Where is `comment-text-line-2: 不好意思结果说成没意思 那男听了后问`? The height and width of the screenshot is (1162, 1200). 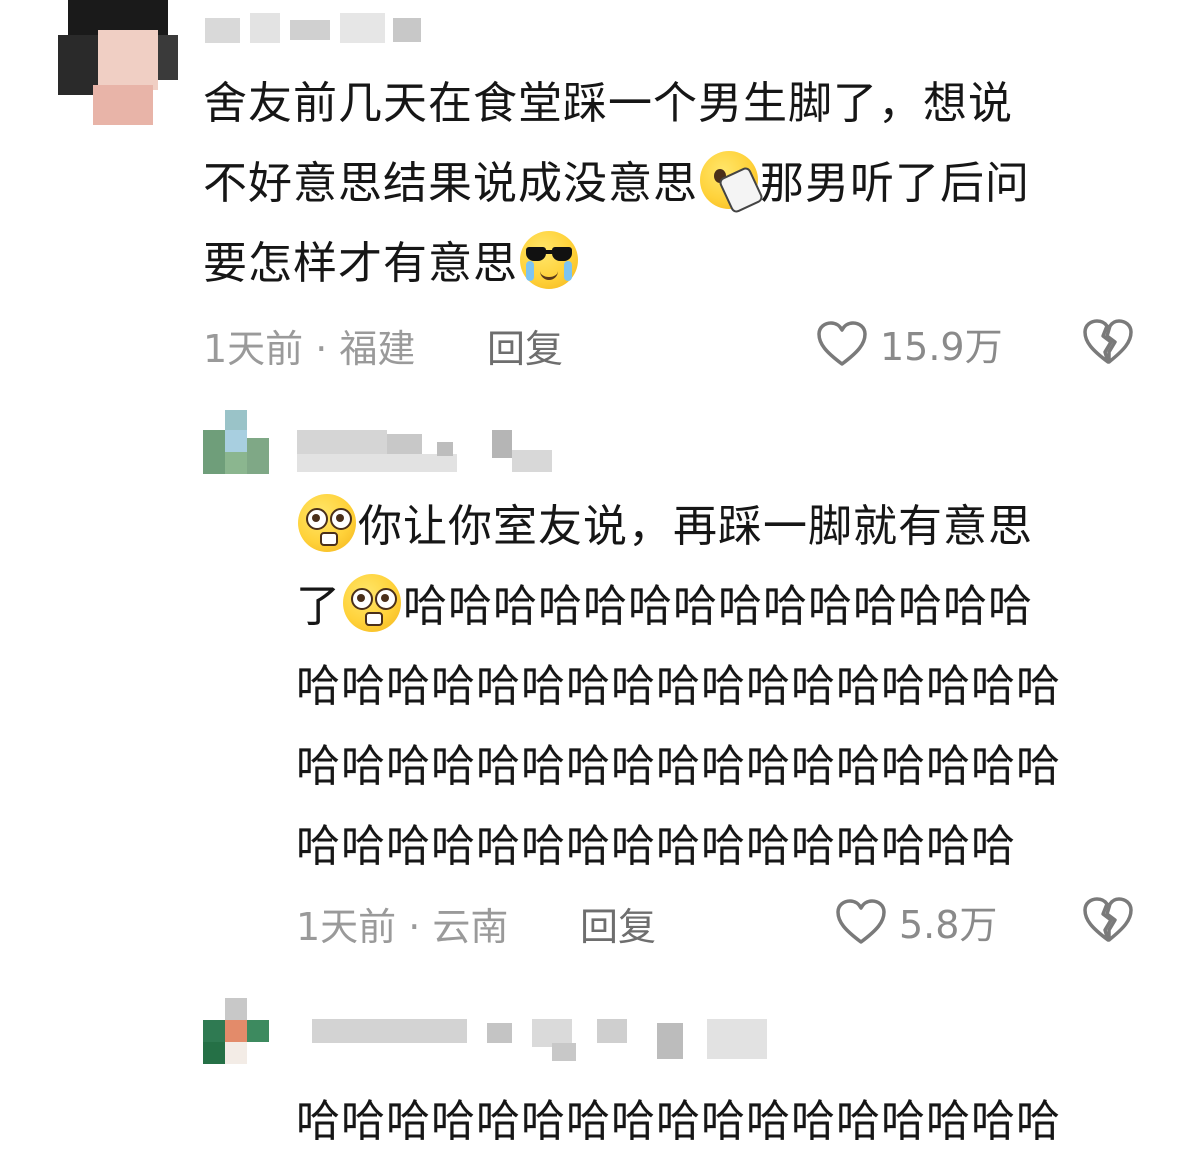 comment-text-line-2: 不好意思结果说成没意思 那男听了后问 is located at coordinates (616, 184).